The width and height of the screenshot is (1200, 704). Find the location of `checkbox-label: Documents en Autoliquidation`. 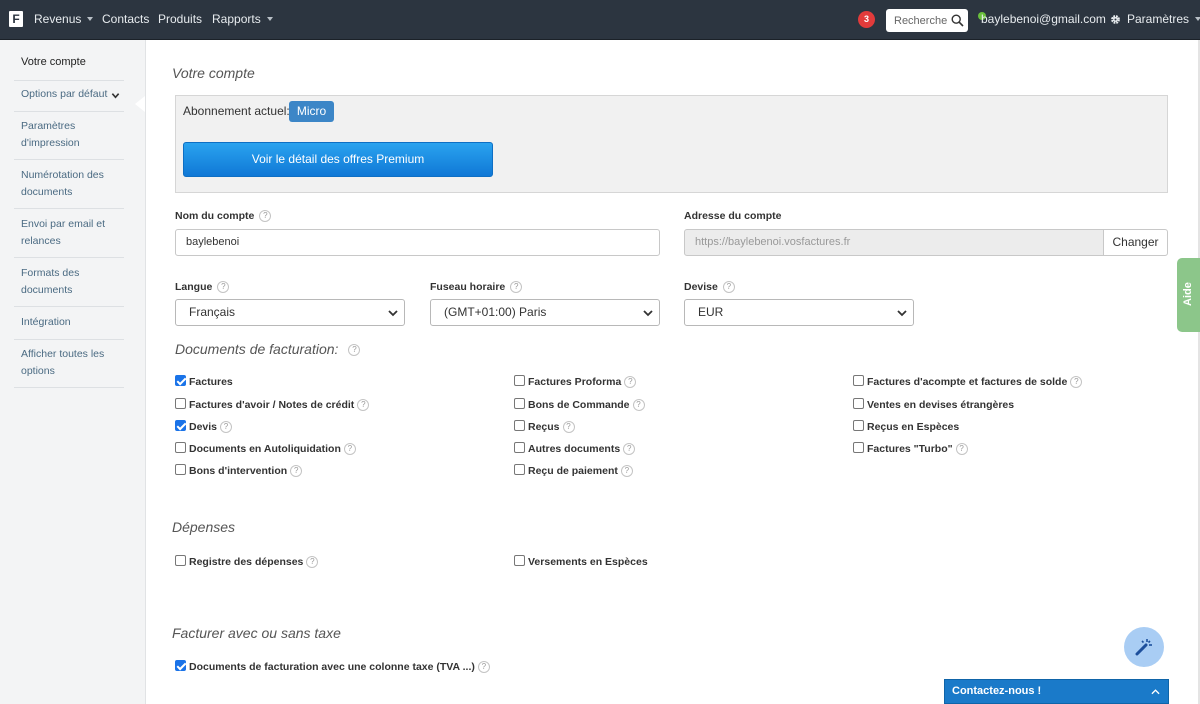

checkbox-label: Documents en Autoliquidation is located at coordinates (265, 449).